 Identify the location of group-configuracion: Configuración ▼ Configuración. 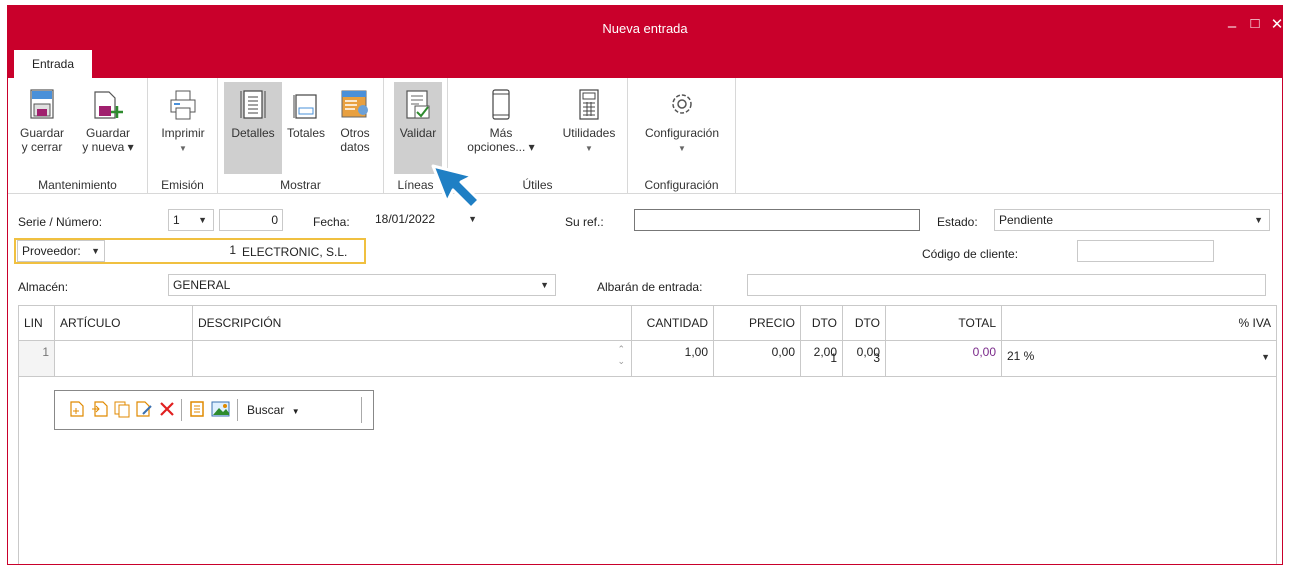
(682, 136).